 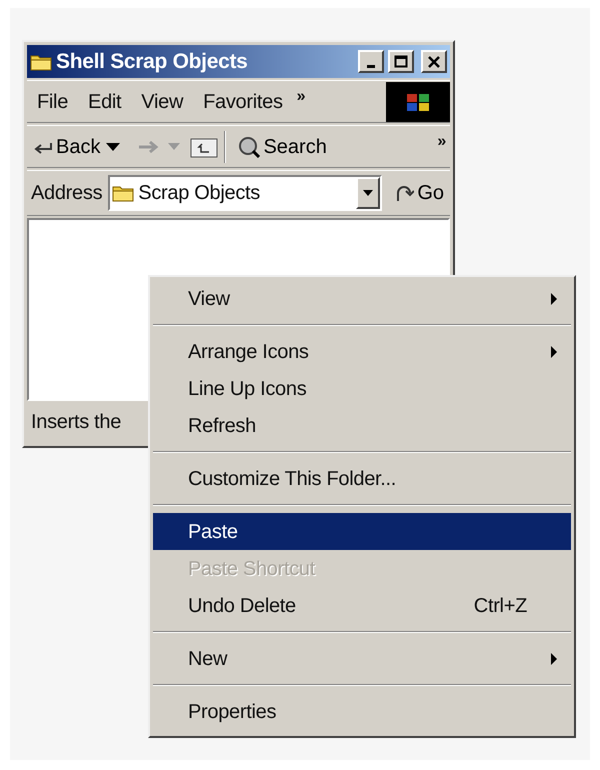 I want to click on menu-item: Refresh, so click(x=362, y=425).